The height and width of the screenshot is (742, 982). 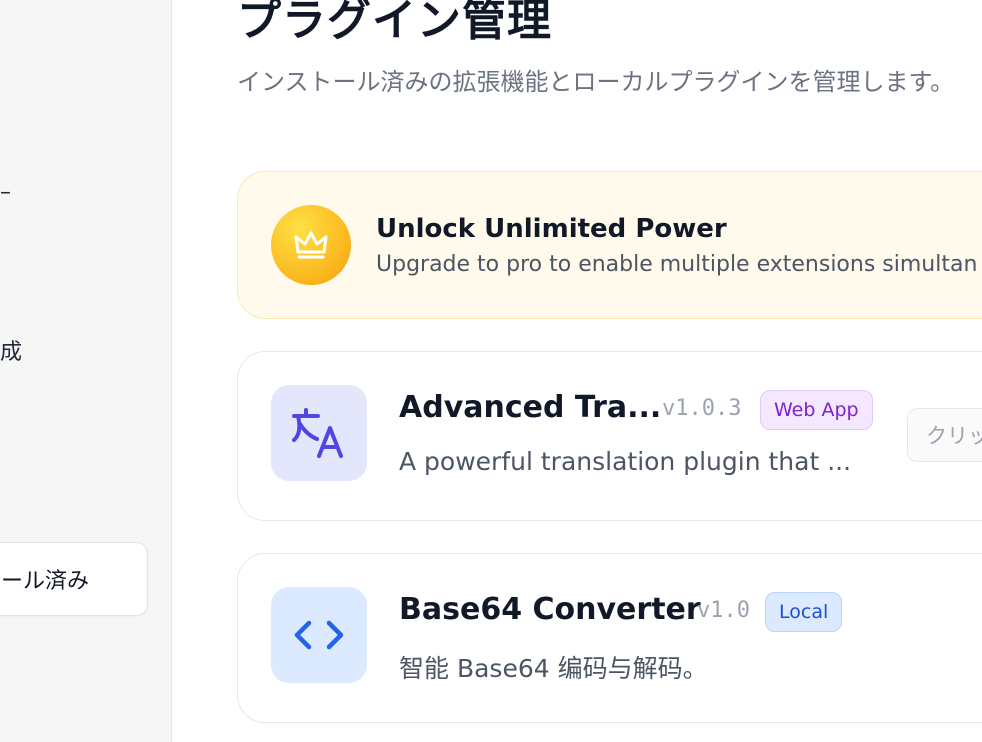 What do you see at coordinates (816, 410) in the screenshot?
I see `plugin-type-badge: Web App` at bounding box center [816, 410].